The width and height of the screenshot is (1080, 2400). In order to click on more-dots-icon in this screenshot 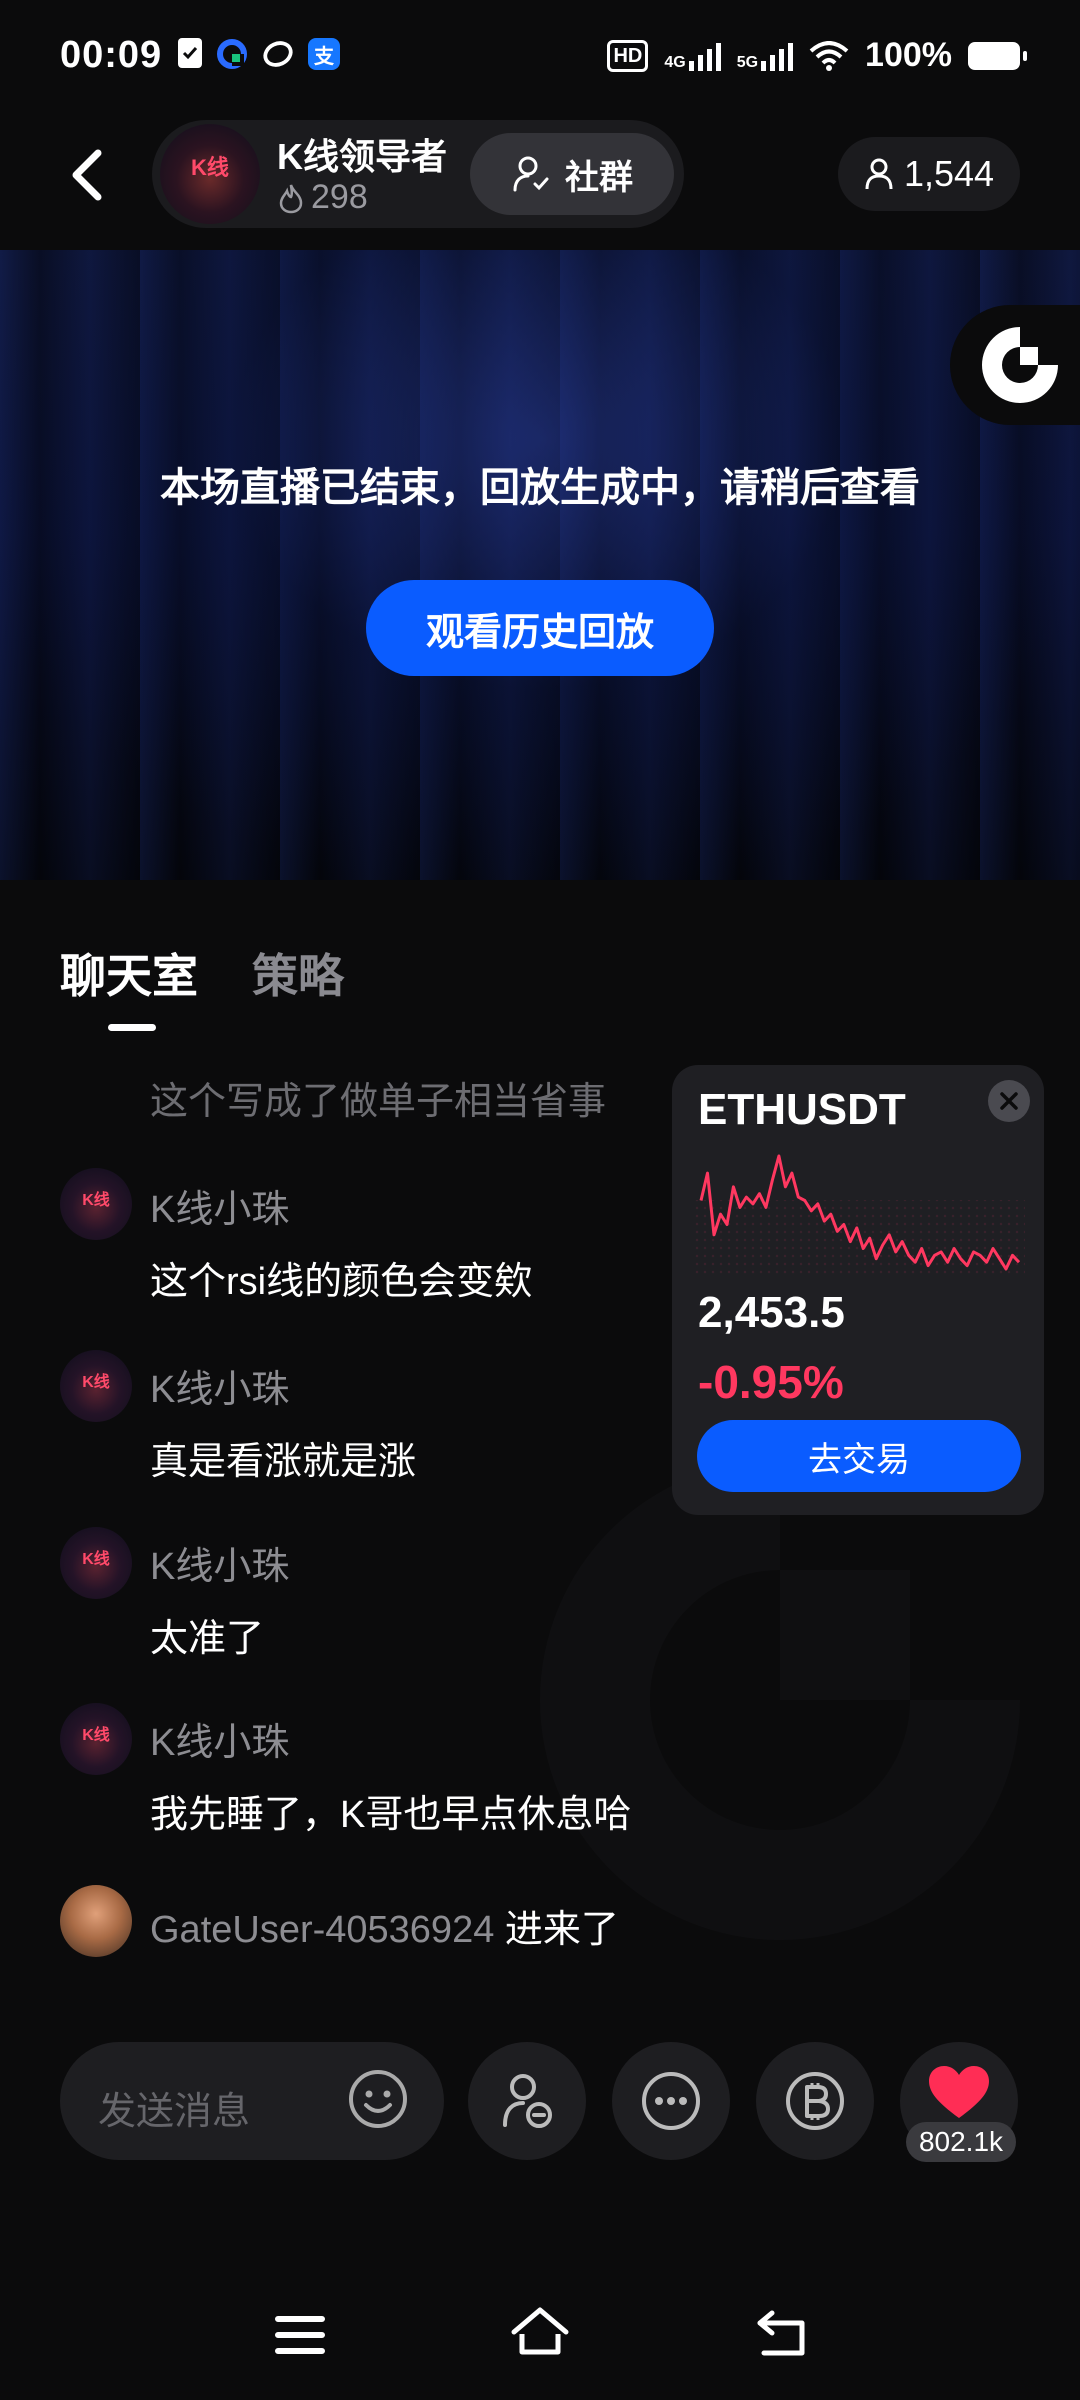, I will do `click(671, 2101)`.